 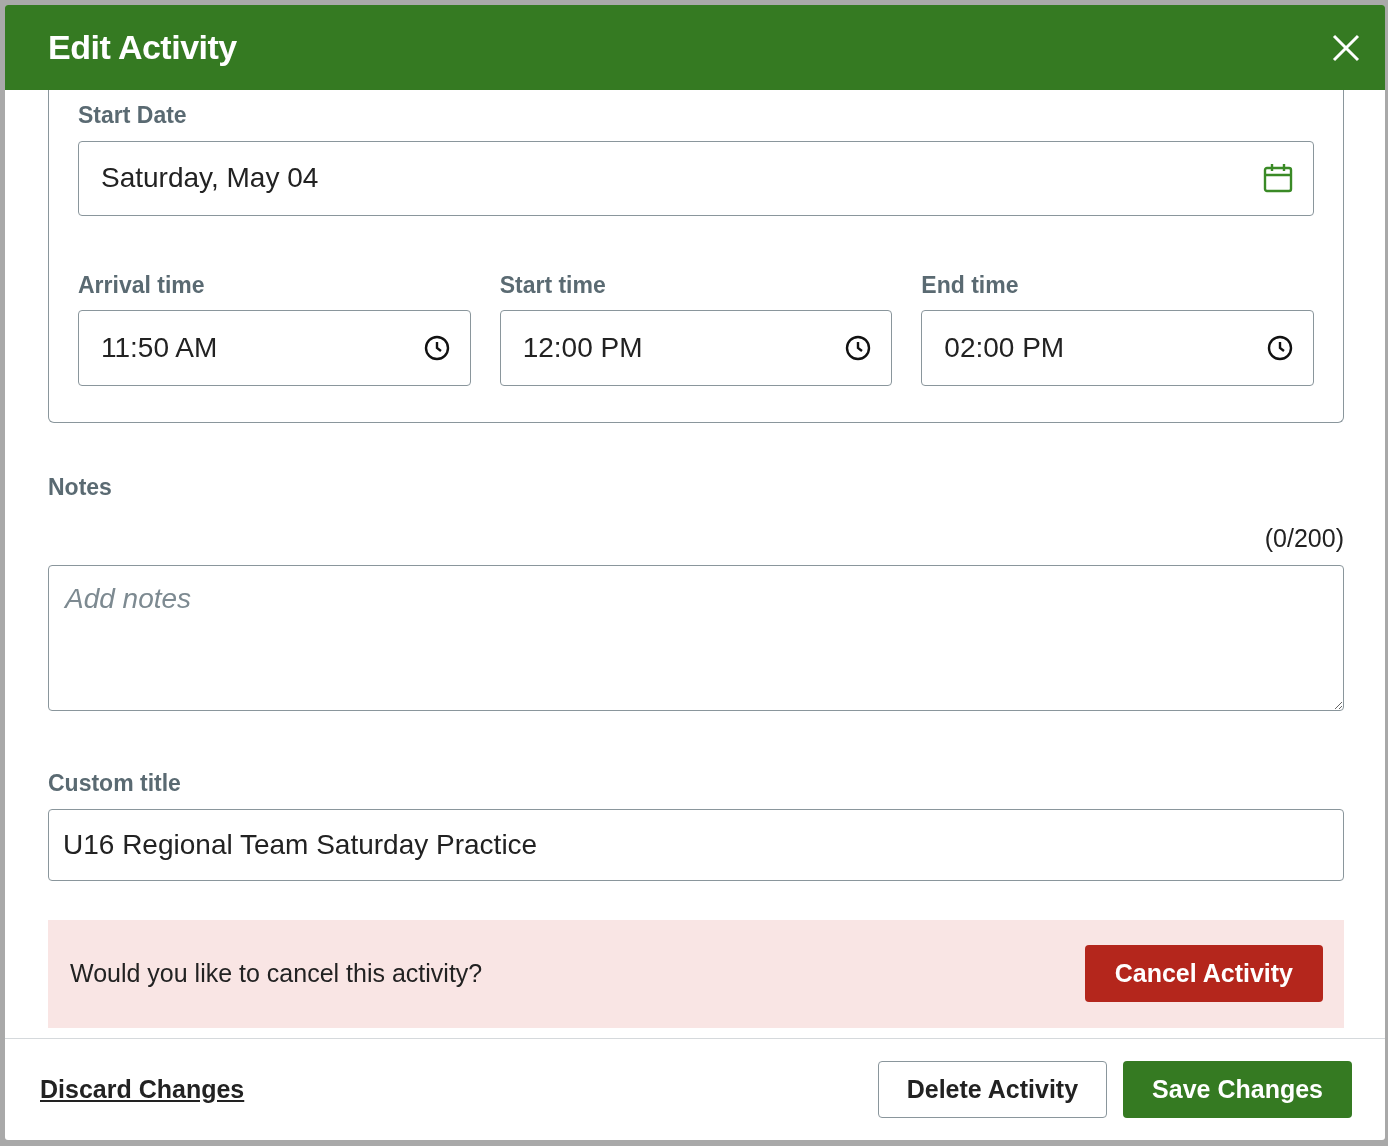 What do you see at coordinates (142, 47) in the screenshot?
I see `dialog-title: Edit Activity` at bounding box center [142, 47].